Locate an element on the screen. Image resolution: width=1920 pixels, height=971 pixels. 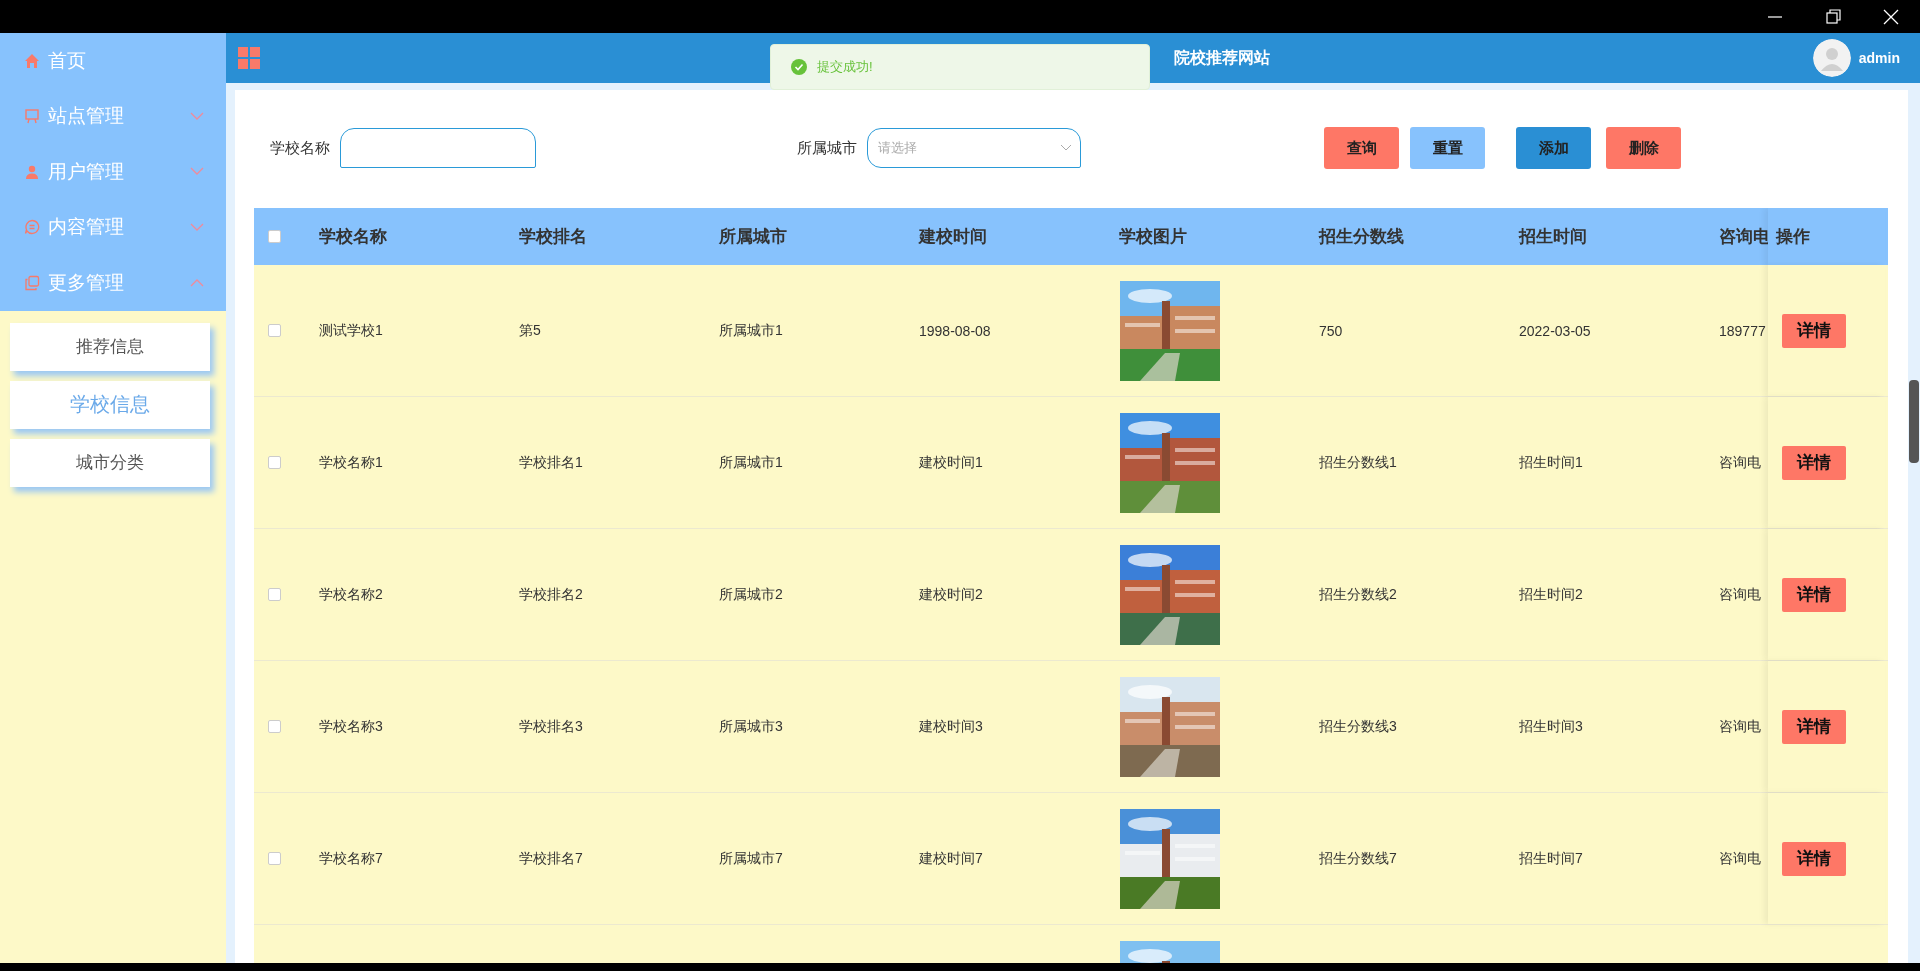
table-cell: 学校名称3 is located at coordinates (351, 725).